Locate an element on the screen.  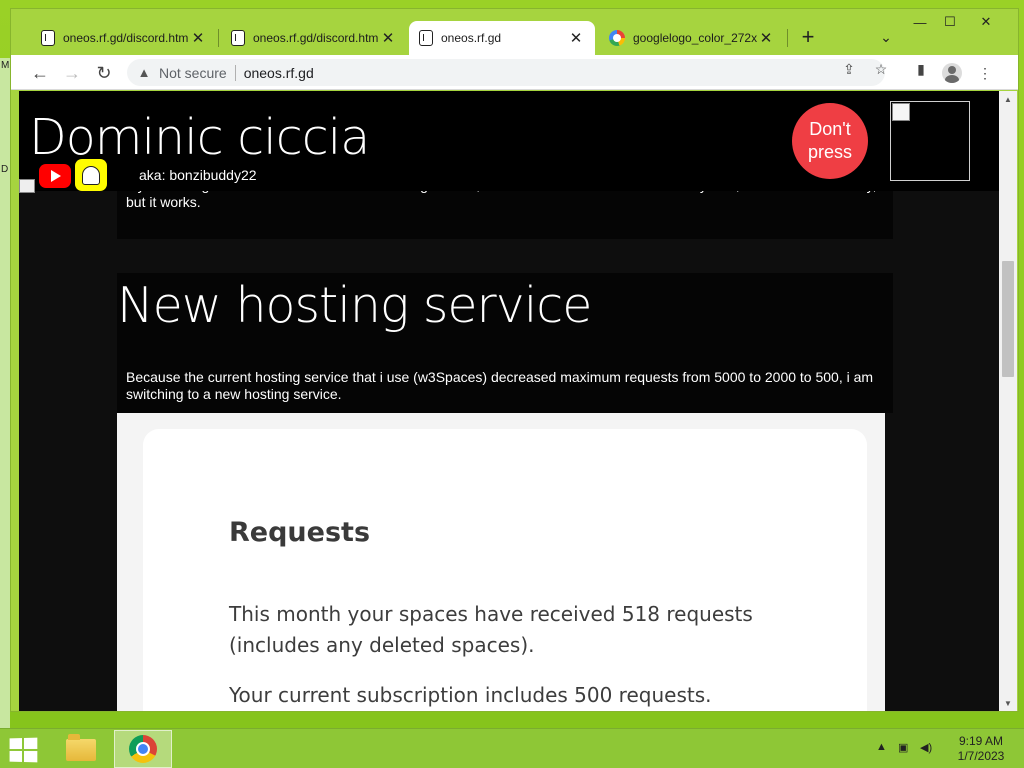
security-label: Not secure is located at coordinates (193, 73).